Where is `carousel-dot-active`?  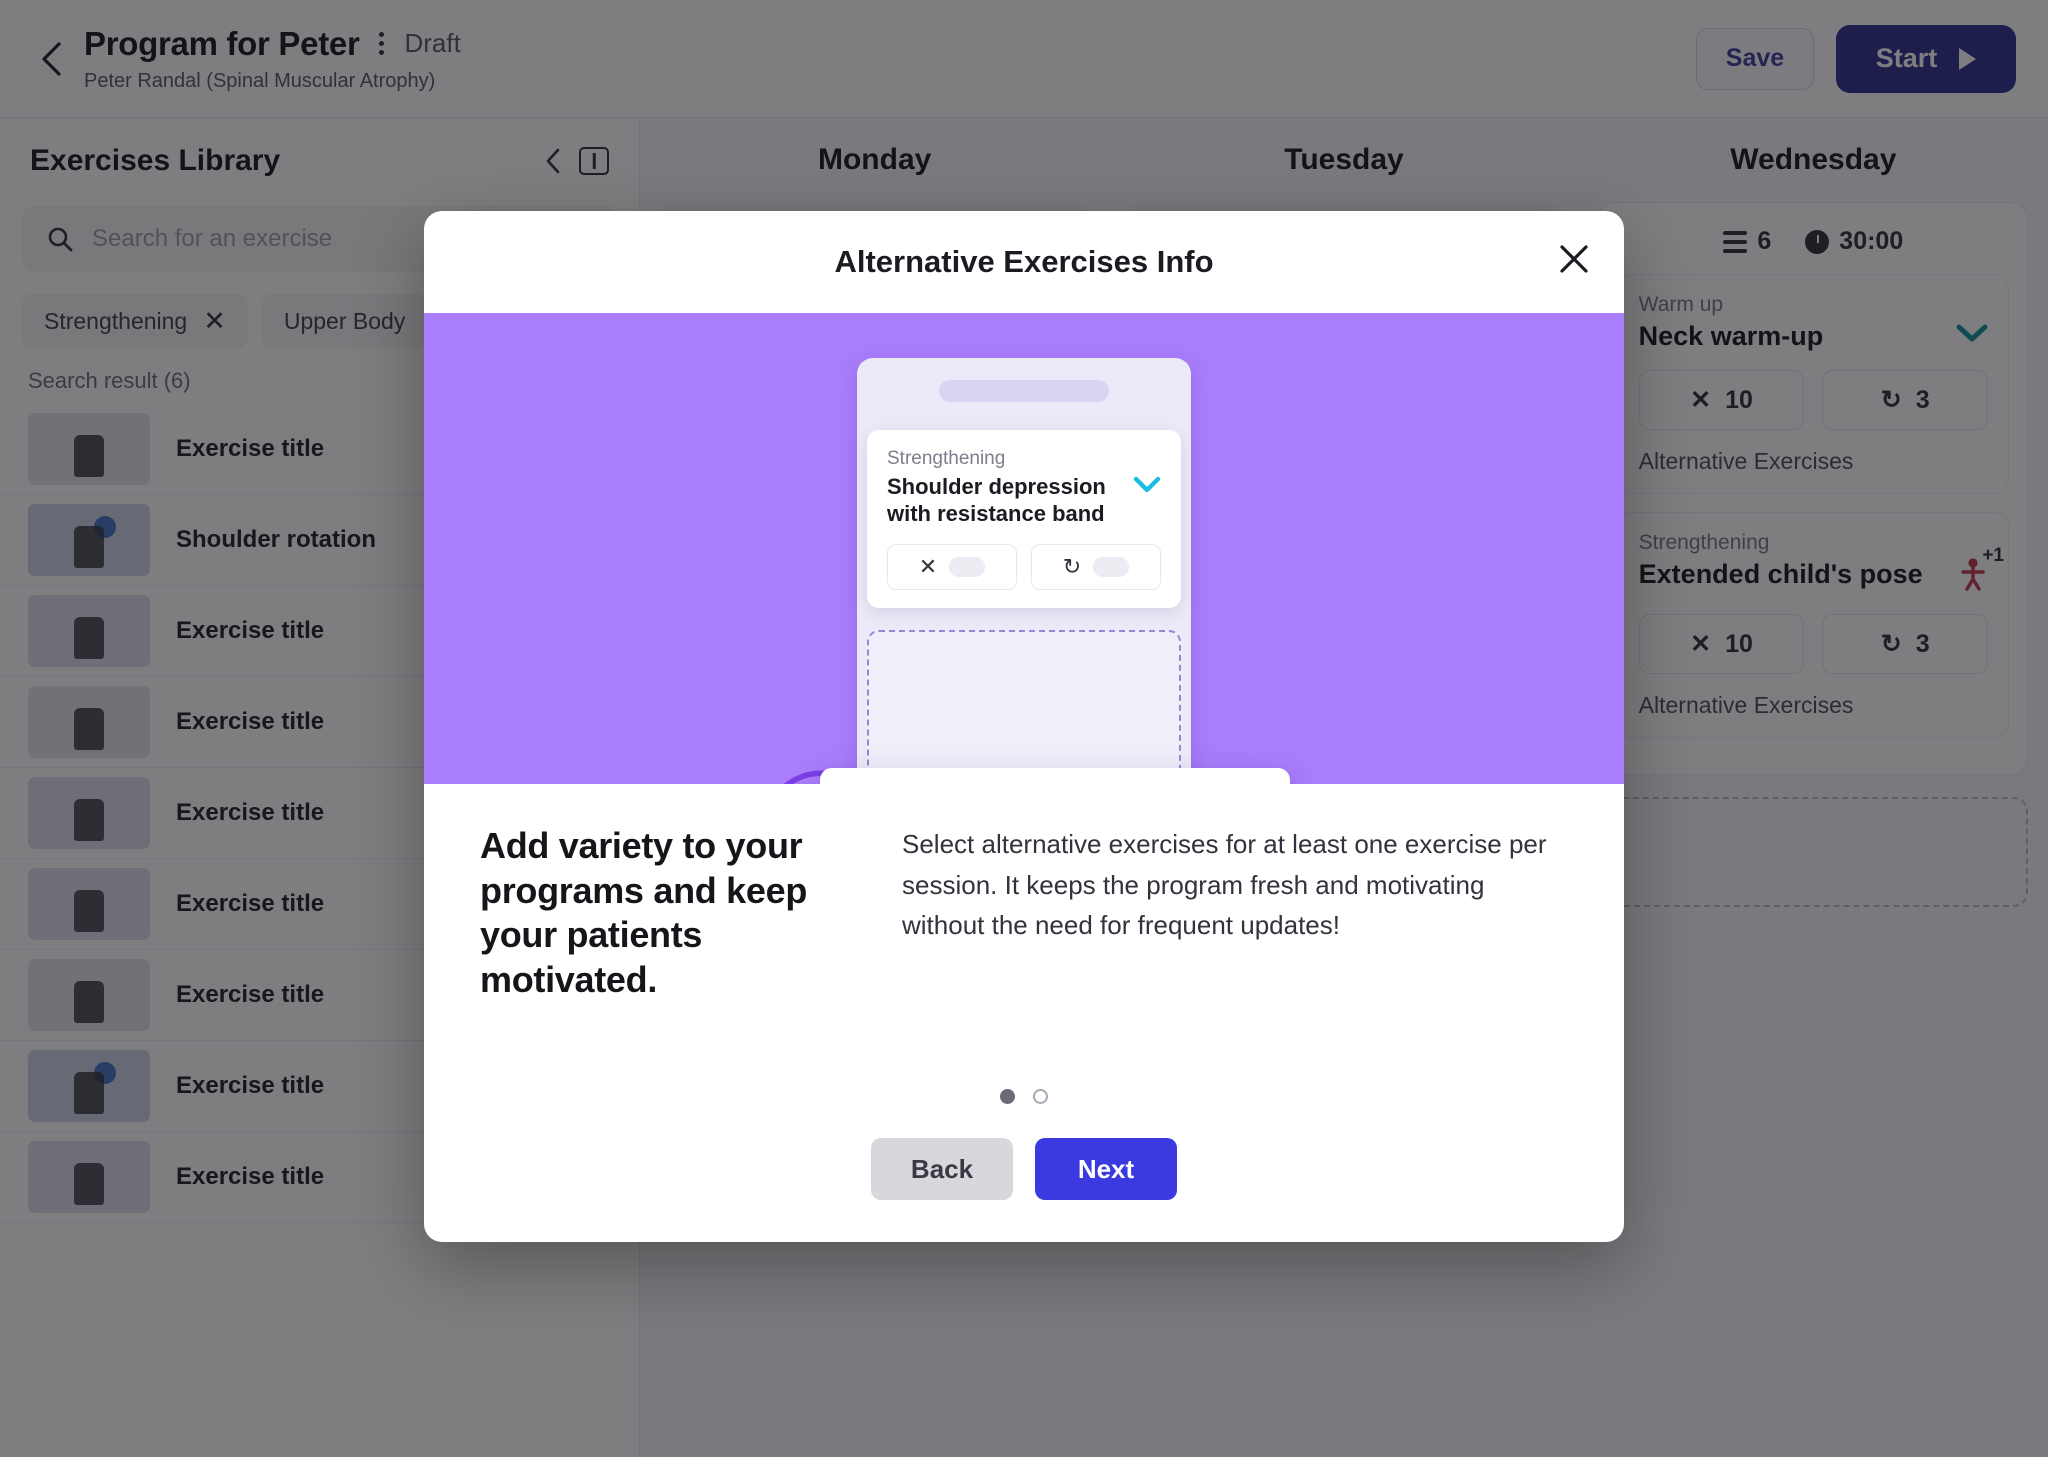 carousel-dot-active is located at coordinates (1007, 1096).